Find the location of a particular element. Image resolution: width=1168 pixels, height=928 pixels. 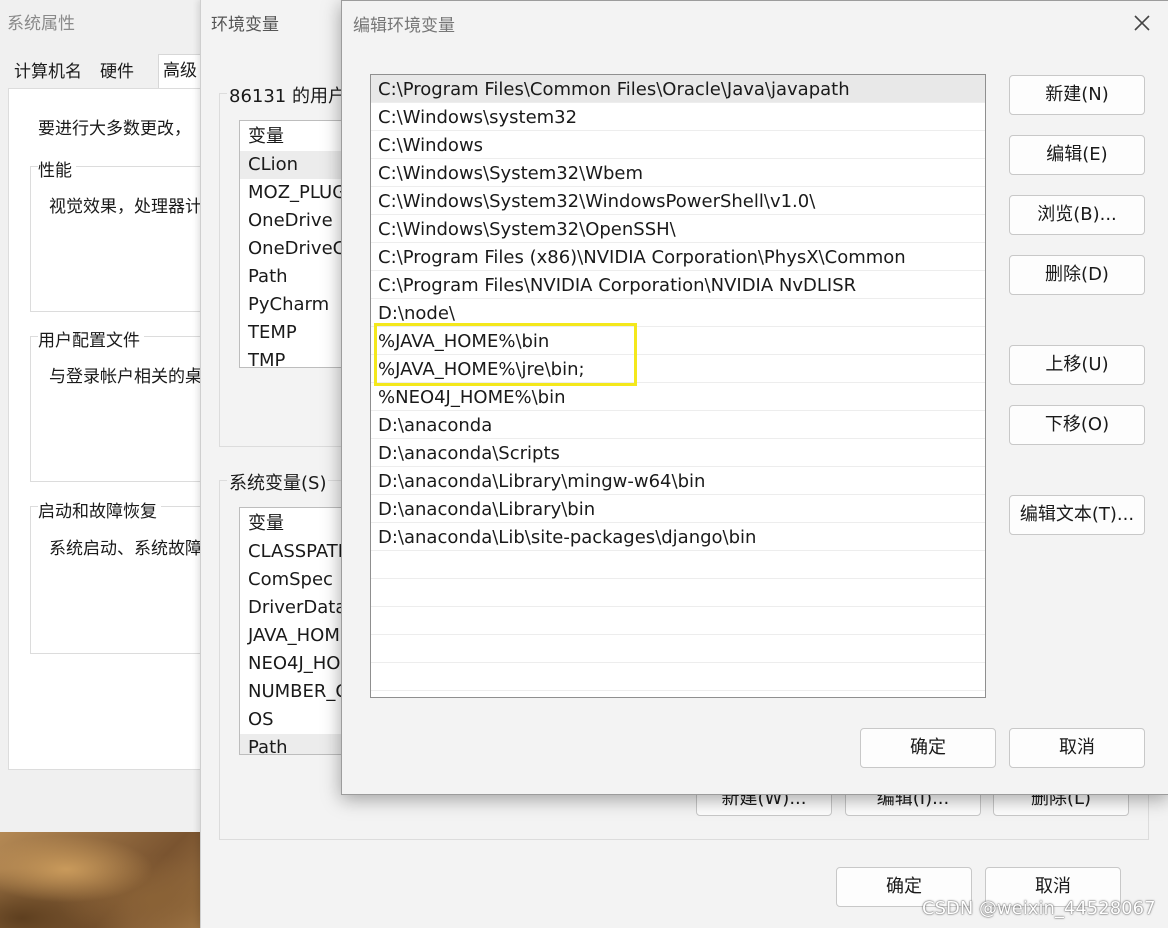

user-vars-label: 86131 的用户 is located at coordinates (287, 95).